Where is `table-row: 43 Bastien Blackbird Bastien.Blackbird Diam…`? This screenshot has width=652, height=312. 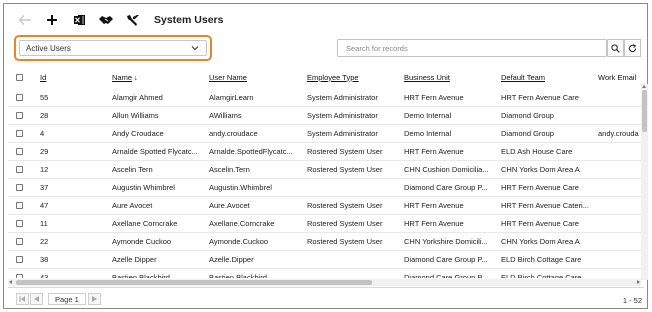
table-row: 43 Bastien Blackbird Bastien.Blackbird Diam… is located at coordinates (324, 273).